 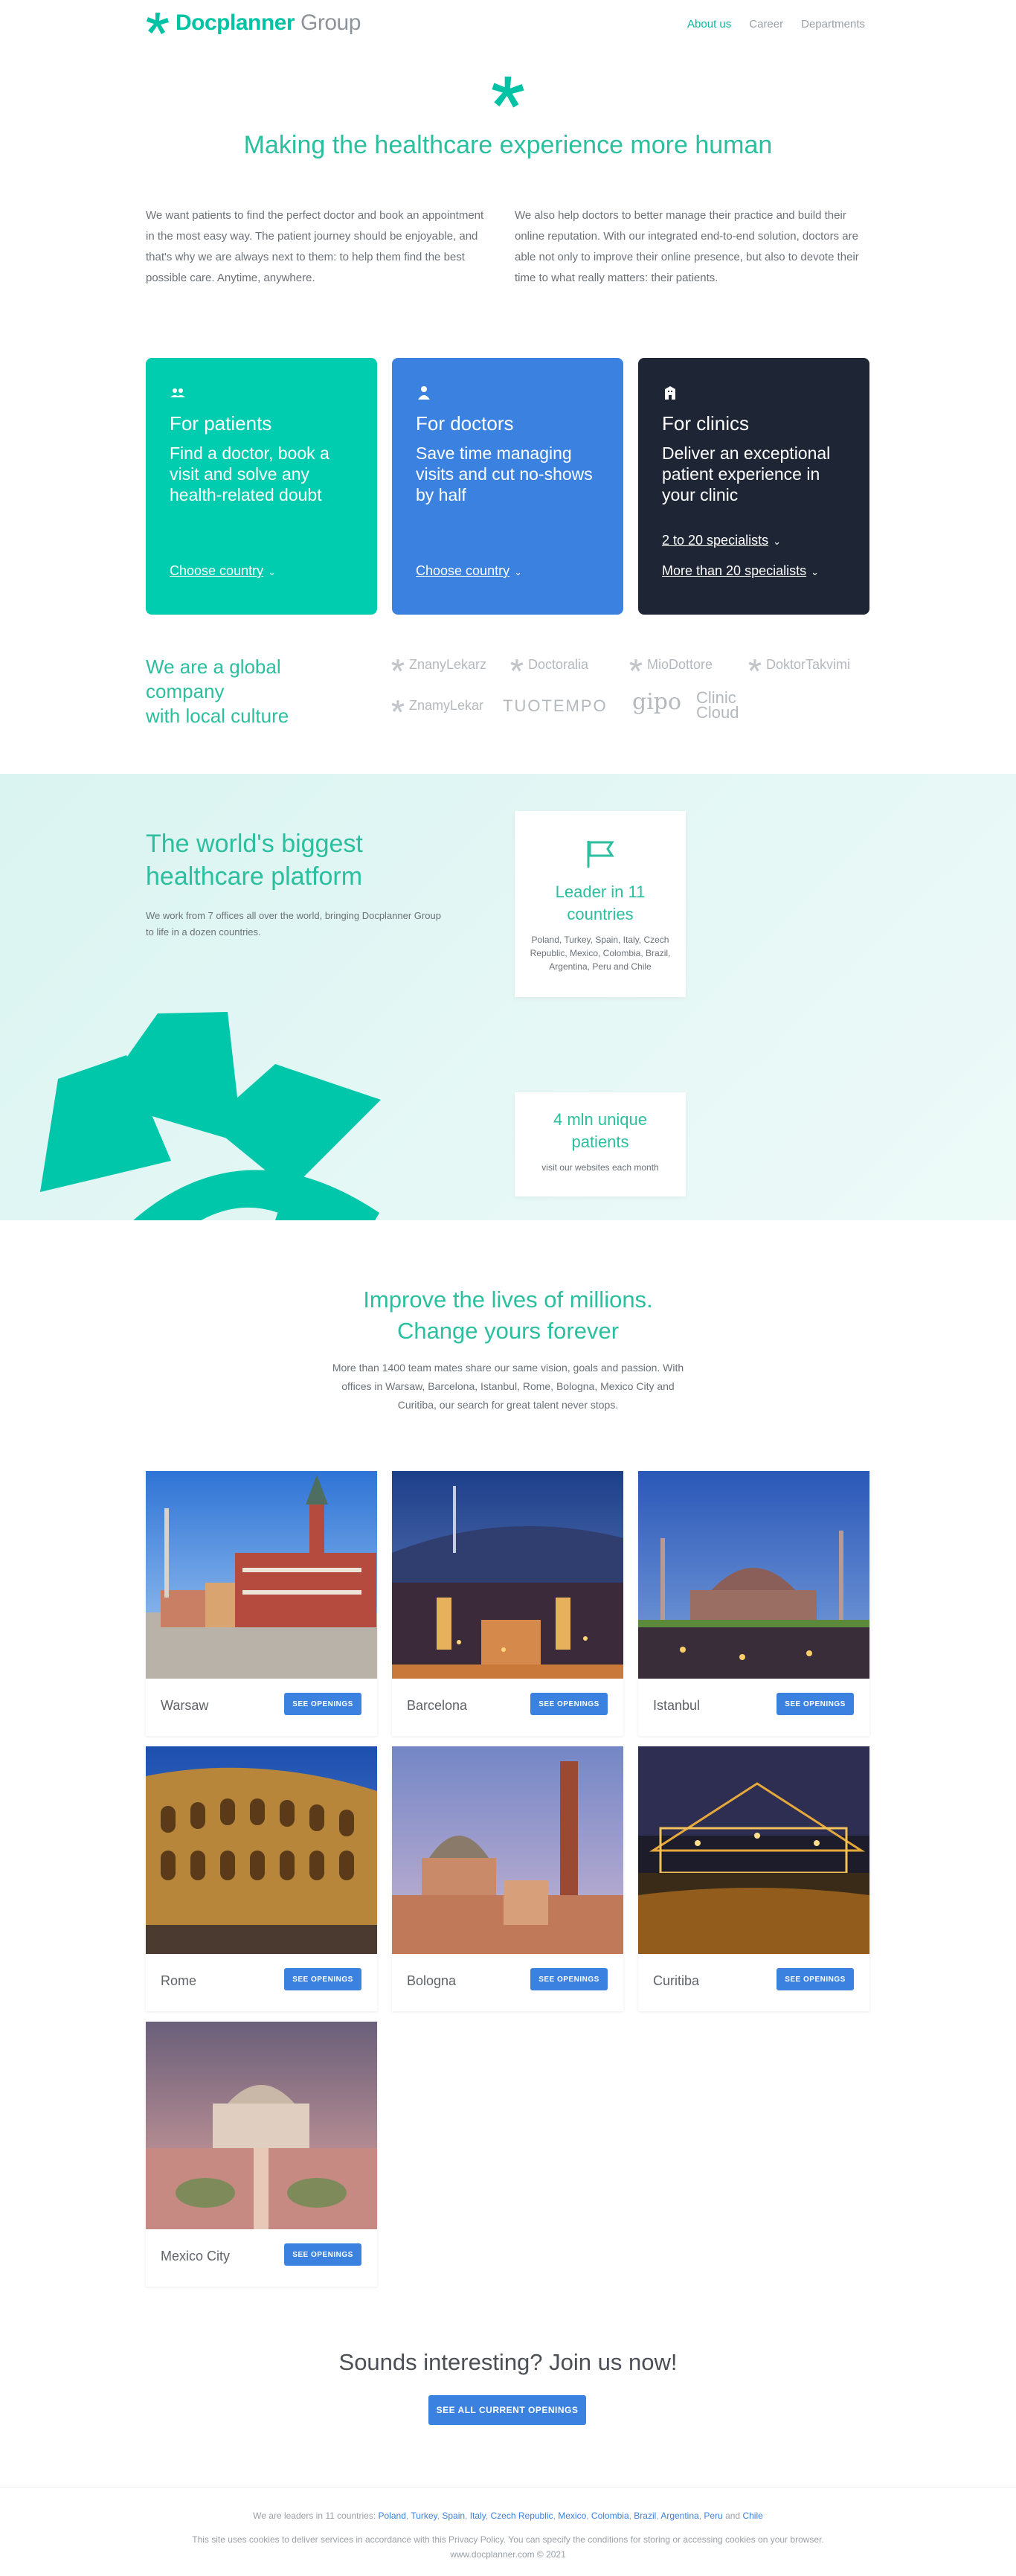 I want to click on main-nav: About us Career Departments, so click(x=776, y=24).